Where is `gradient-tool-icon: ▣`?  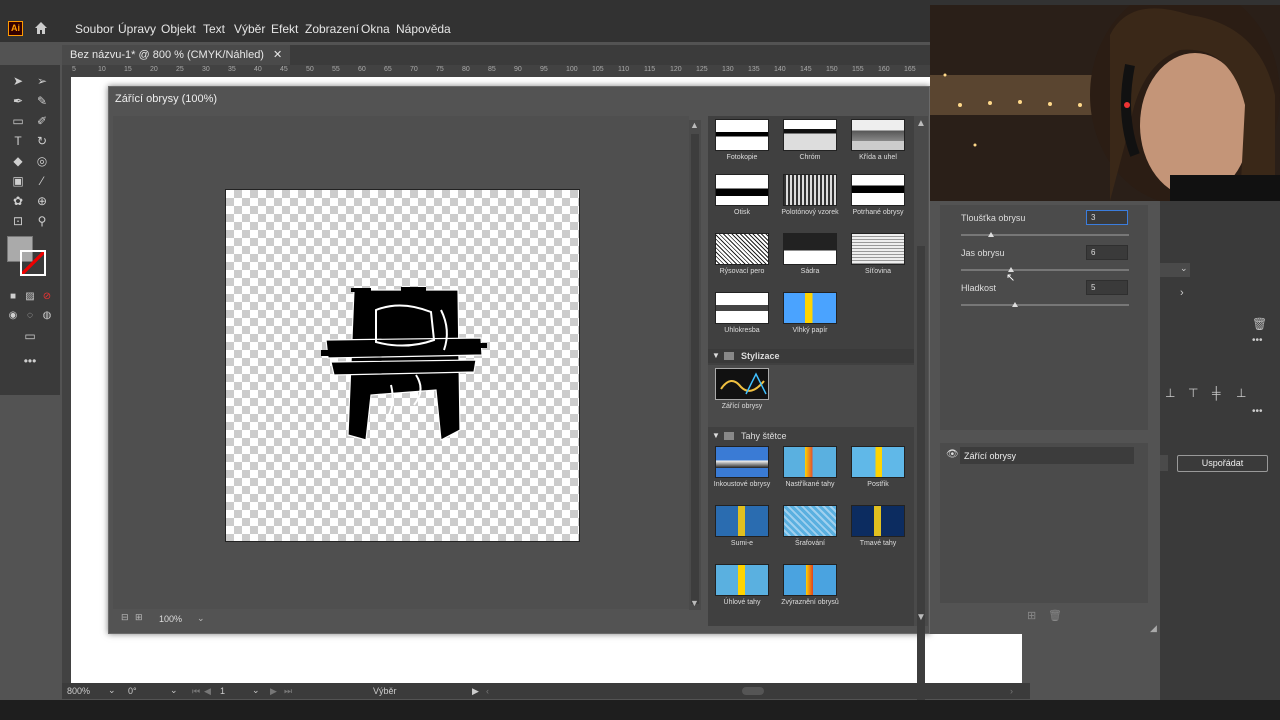
gradient-tool-icon: ▣ is located at coordinates (18, 181).